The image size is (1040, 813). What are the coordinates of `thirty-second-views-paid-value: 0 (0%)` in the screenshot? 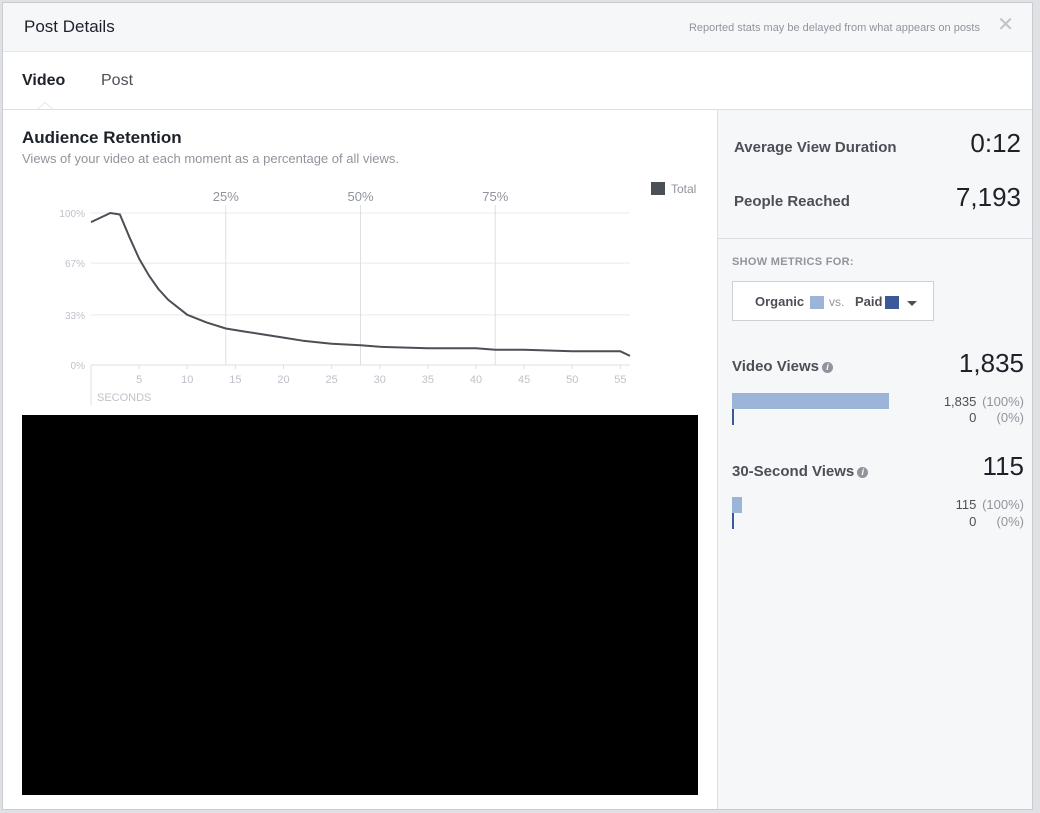 It's located at (996, 521).